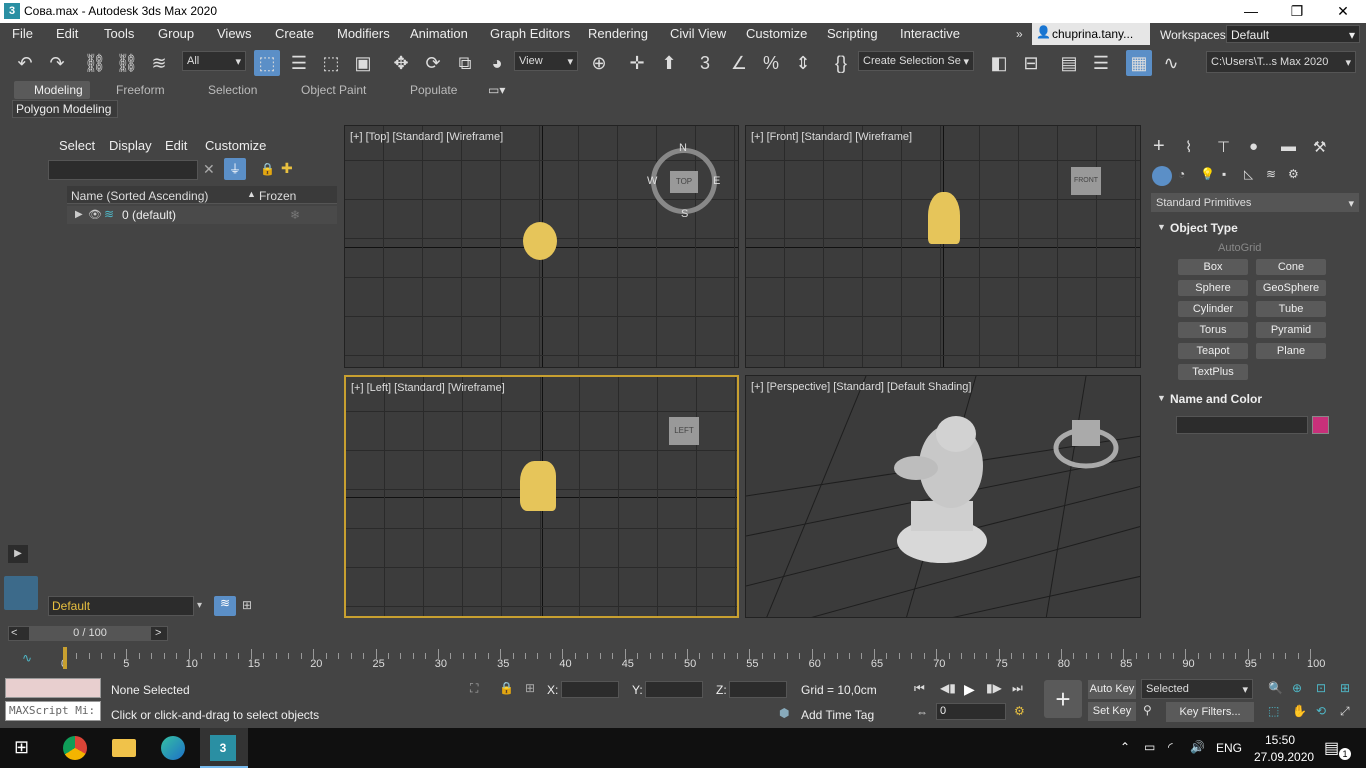 The width and height of the screenshot is (1366, 768). I want to click on clock-date: 27.09.2020, so click(1284, 757).